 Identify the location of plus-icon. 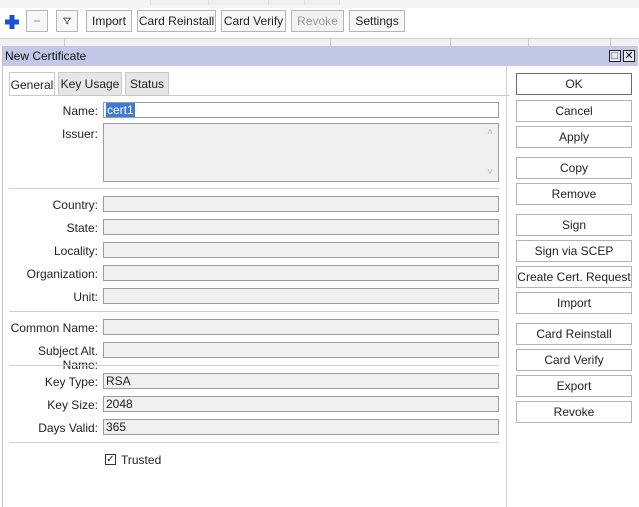
(12, 22).